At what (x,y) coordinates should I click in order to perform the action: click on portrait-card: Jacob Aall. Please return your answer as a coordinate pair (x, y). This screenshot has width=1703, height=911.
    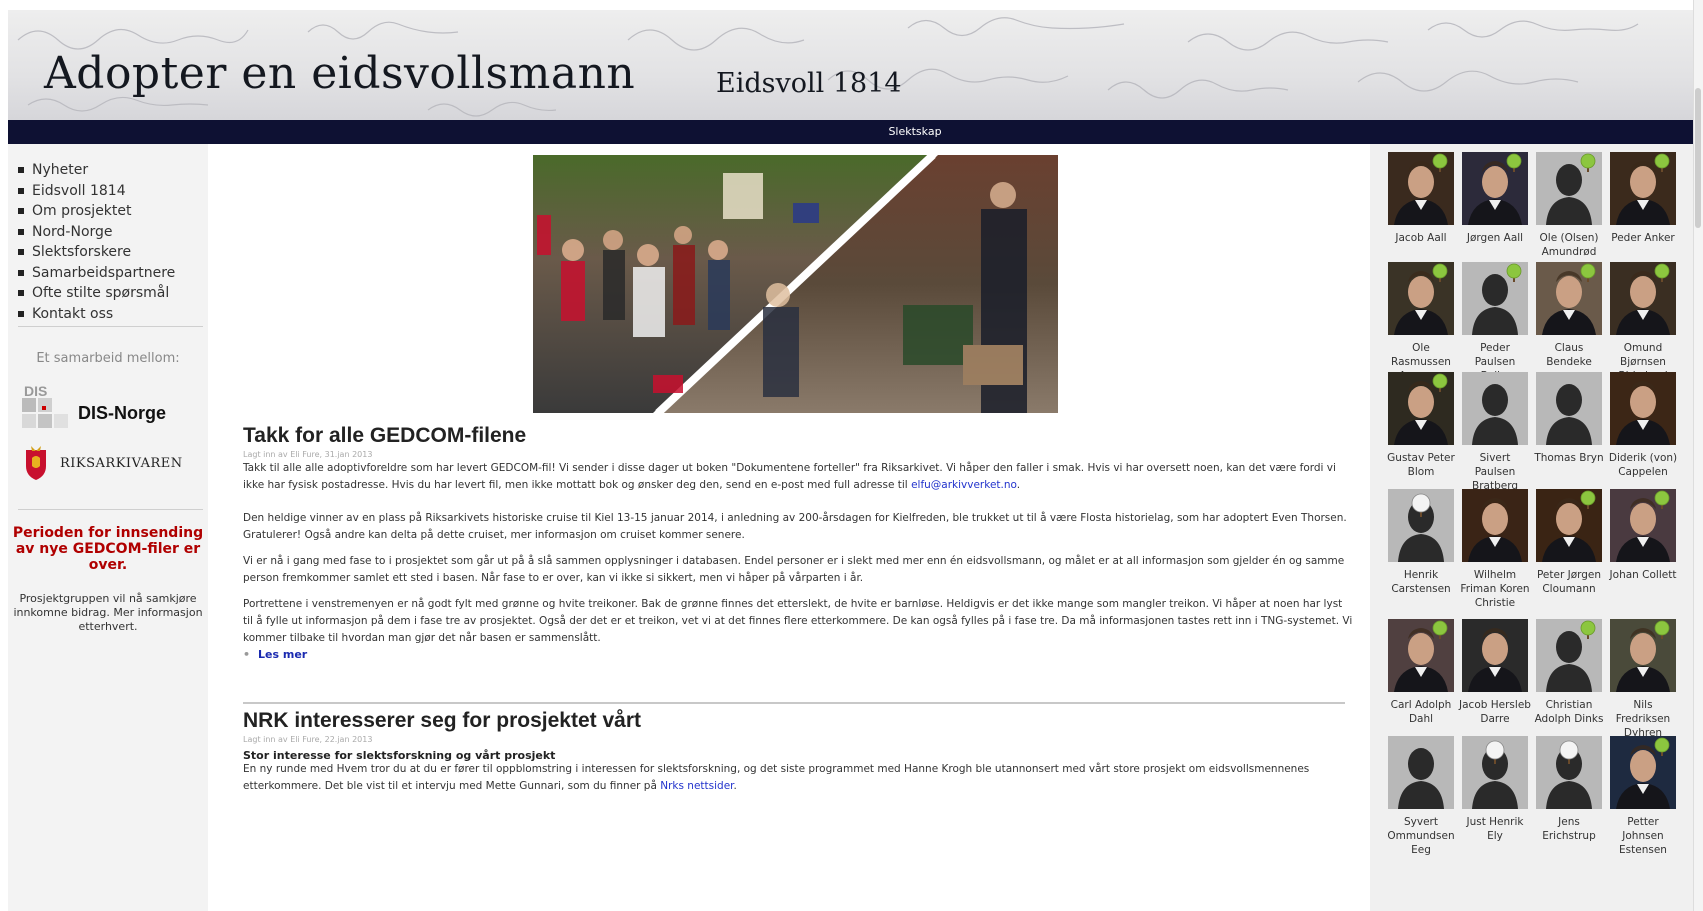
    Looking at the image, I should click on (1421, 198).